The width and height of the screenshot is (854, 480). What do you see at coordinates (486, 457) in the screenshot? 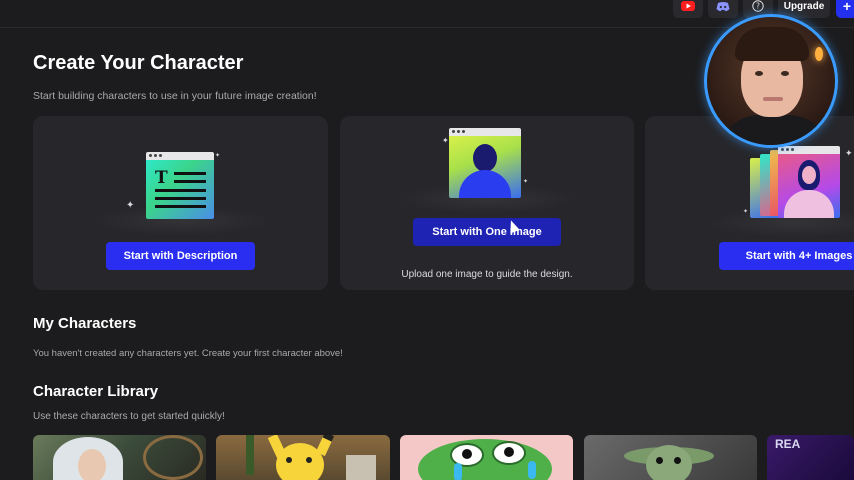
I see `library-character-pepe` at bounding box center [486, 457].